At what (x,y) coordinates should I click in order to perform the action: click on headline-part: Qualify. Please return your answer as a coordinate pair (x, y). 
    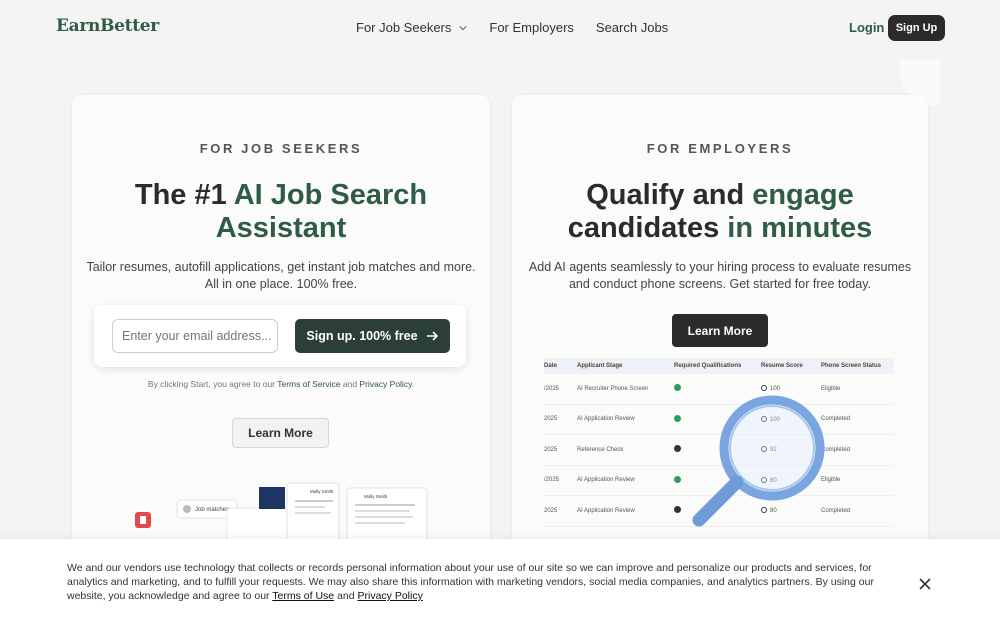
    Looking at the image, I should click on (635, 195).